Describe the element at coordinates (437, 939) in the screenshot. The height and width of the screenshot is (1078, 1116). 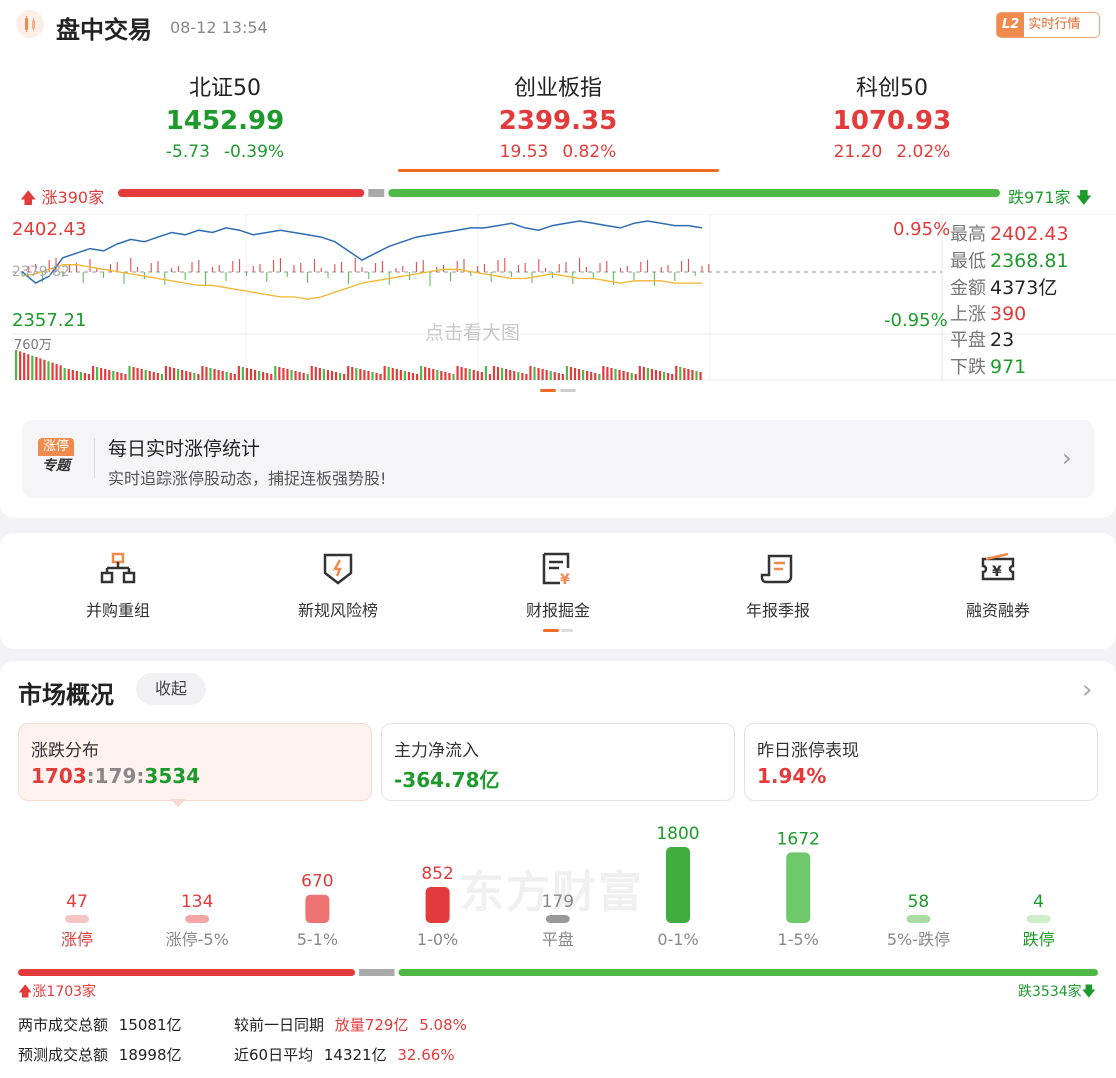
I see `dist-label: 1-0%` at that location.